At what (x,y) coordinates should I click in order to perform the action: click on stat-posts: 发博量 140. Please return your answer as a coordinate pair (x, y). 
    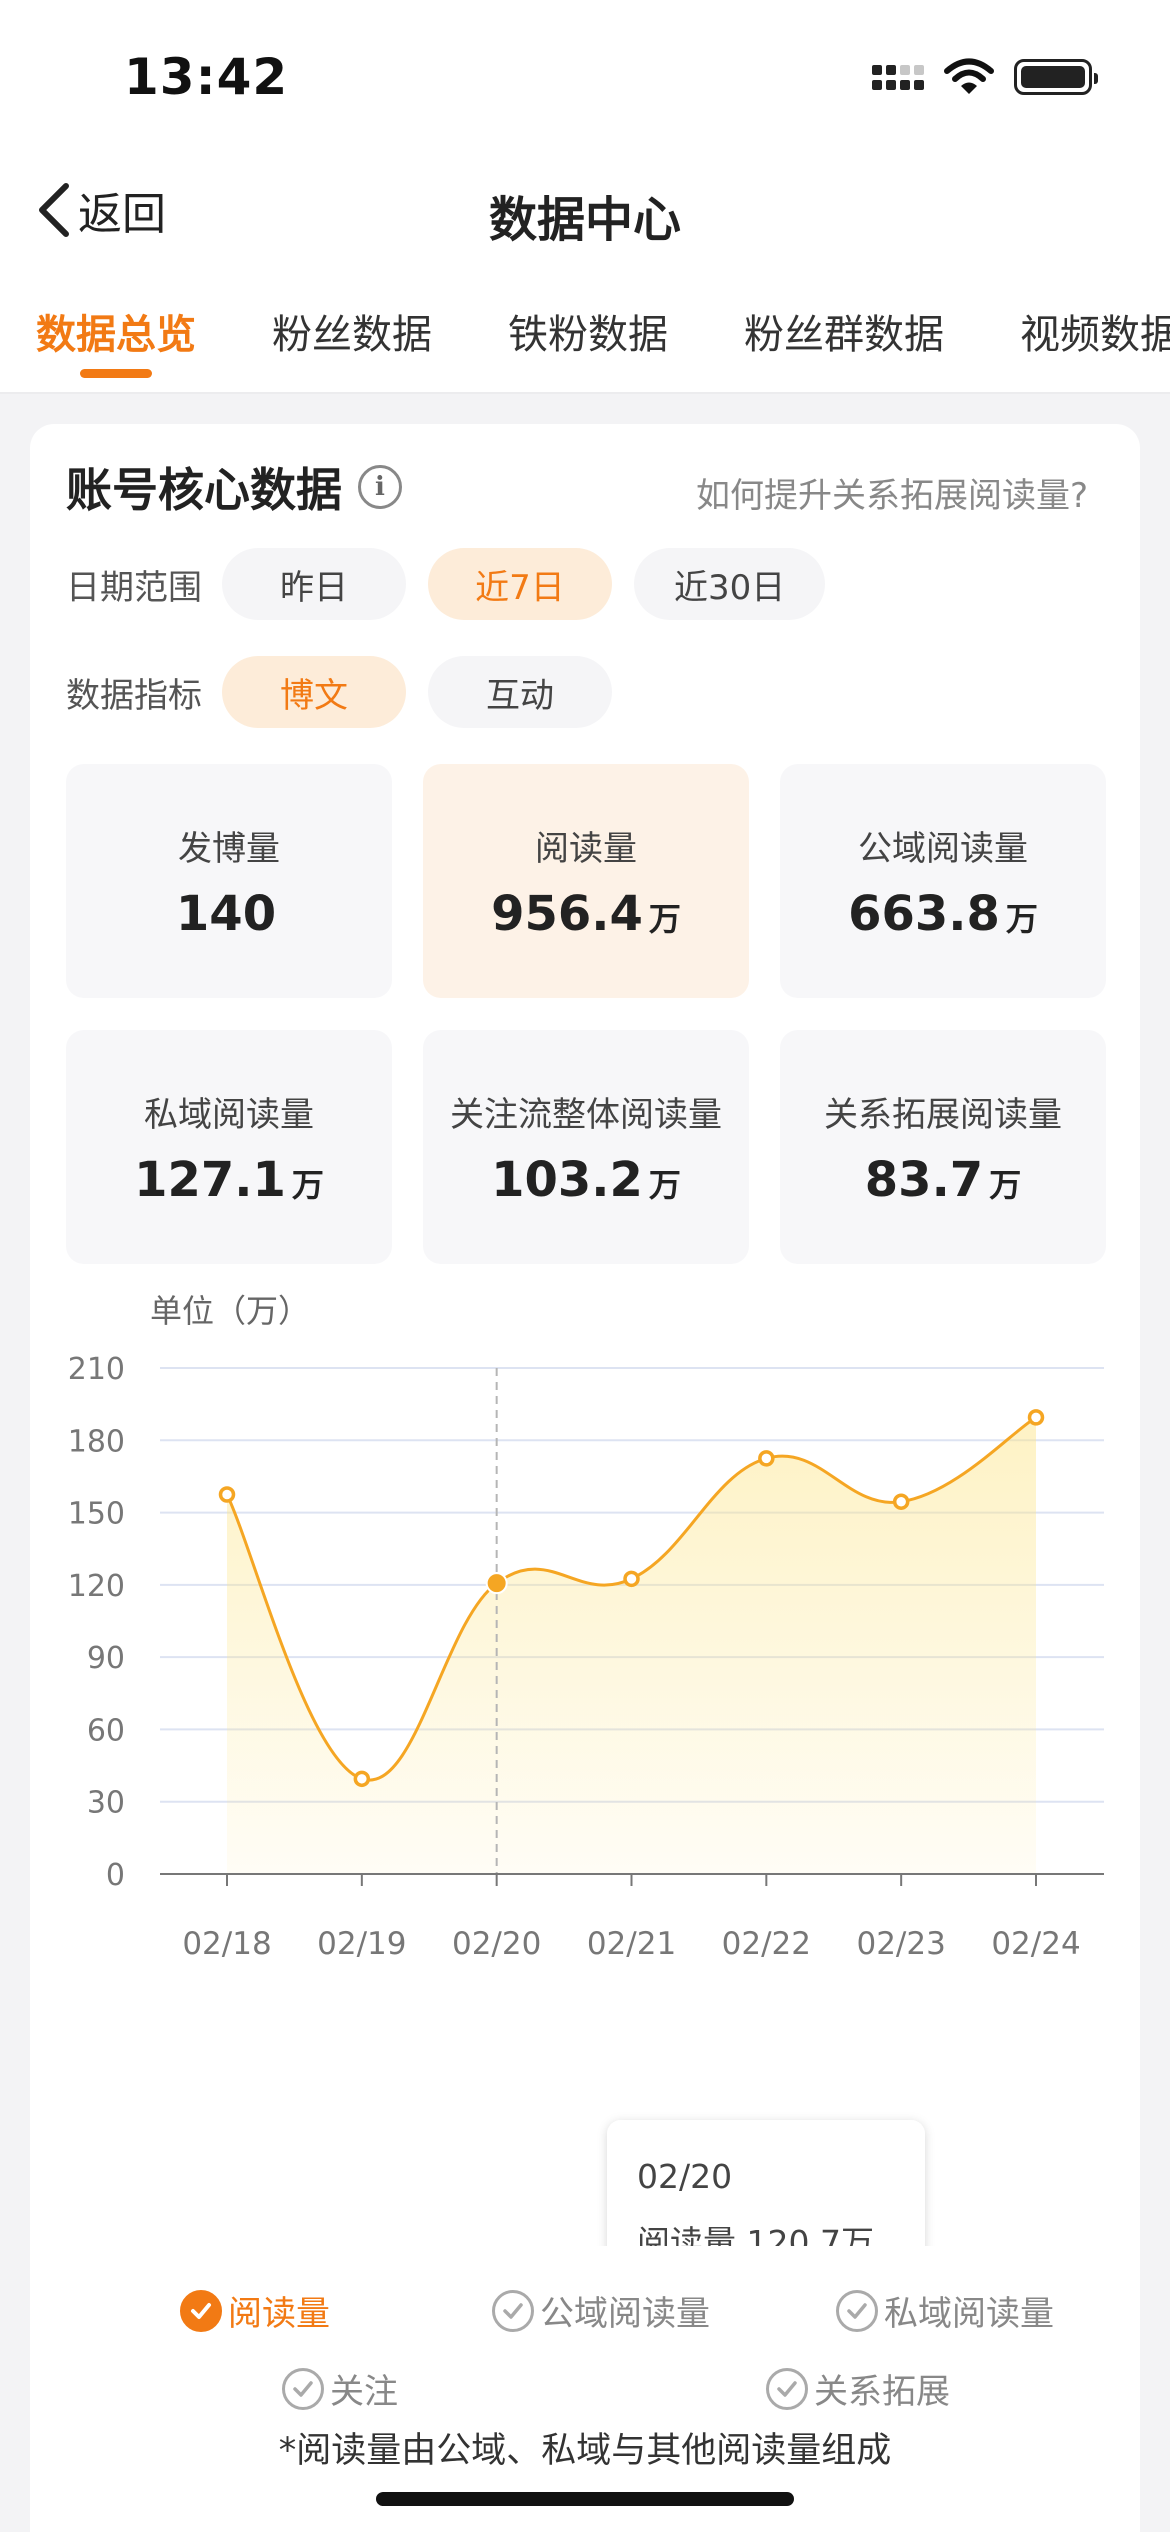
    Looking at the image, I should click on (229, 881).